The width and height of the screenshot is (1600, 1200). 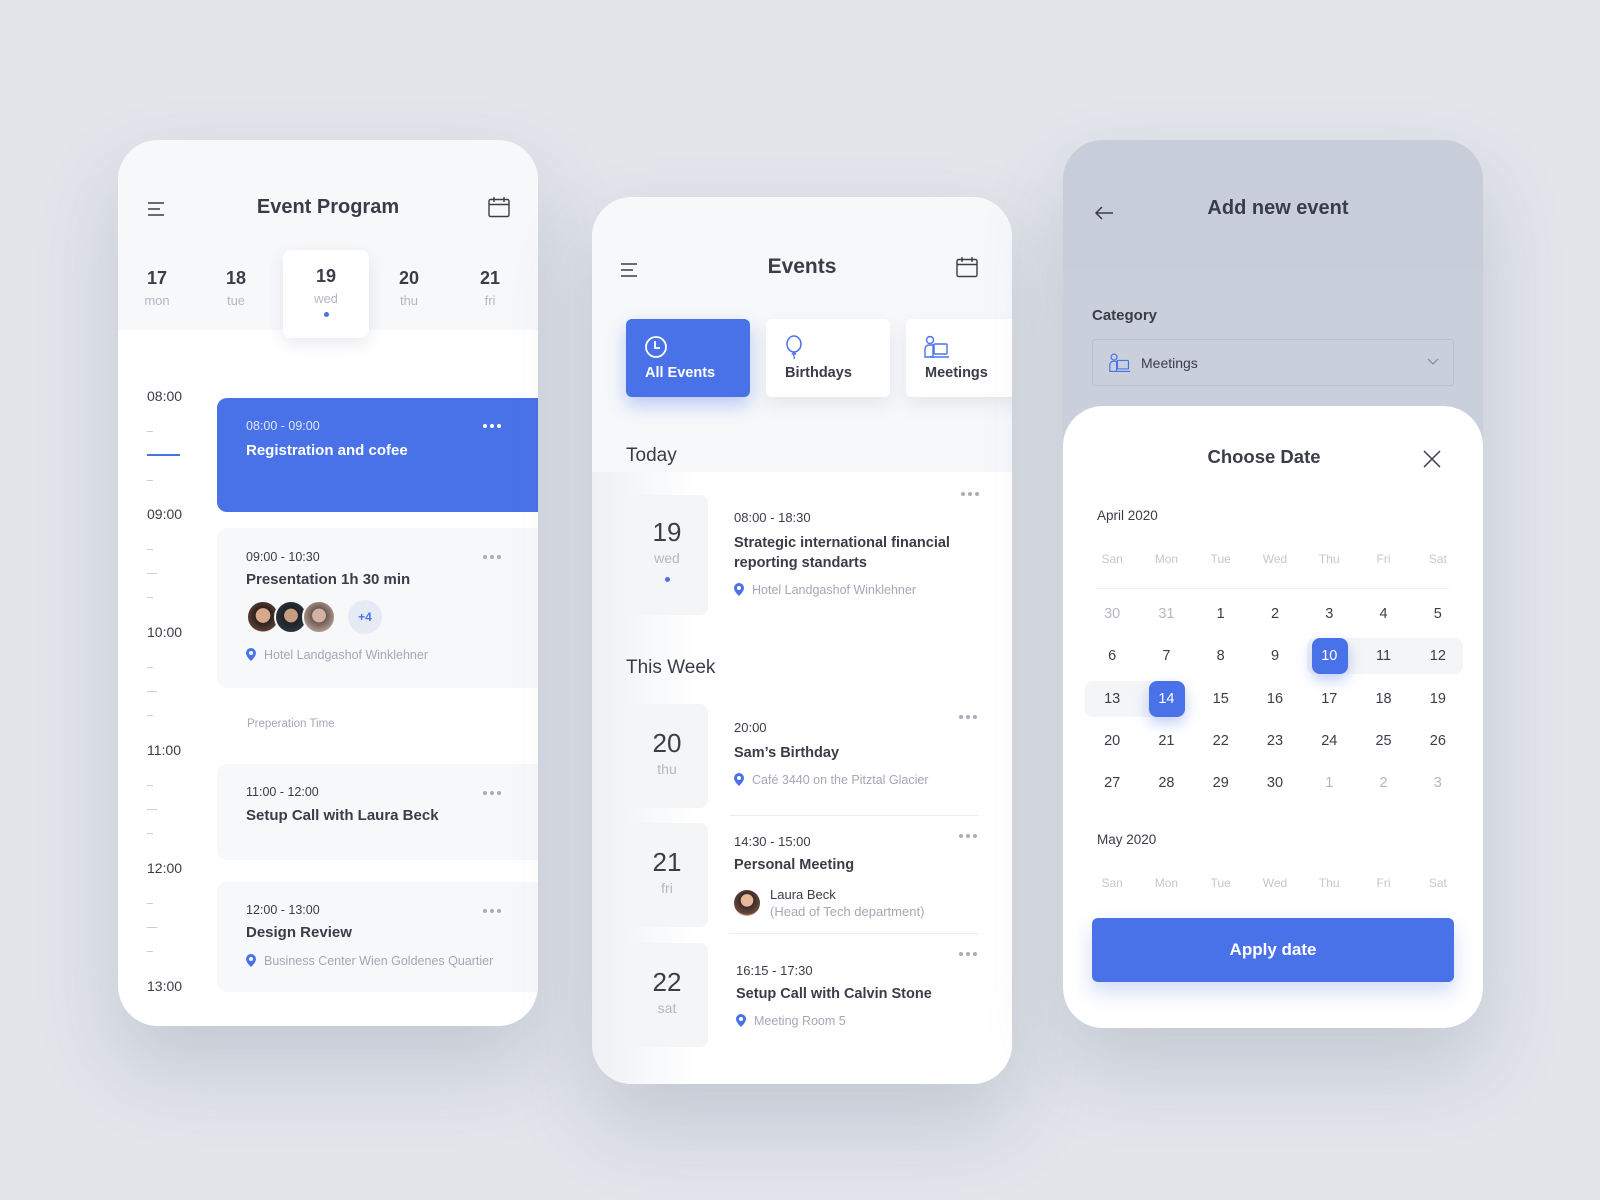 I want to click on date-box: 20 thu, so click(x=667, y=756).